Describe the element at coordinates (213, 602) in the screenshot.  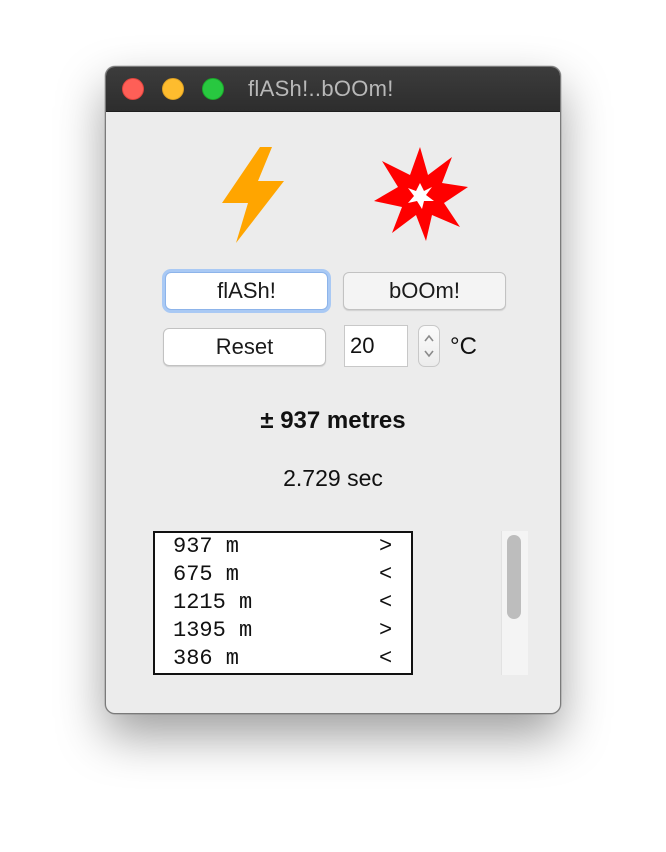
I see `log-distance: 1215 m` at that location.